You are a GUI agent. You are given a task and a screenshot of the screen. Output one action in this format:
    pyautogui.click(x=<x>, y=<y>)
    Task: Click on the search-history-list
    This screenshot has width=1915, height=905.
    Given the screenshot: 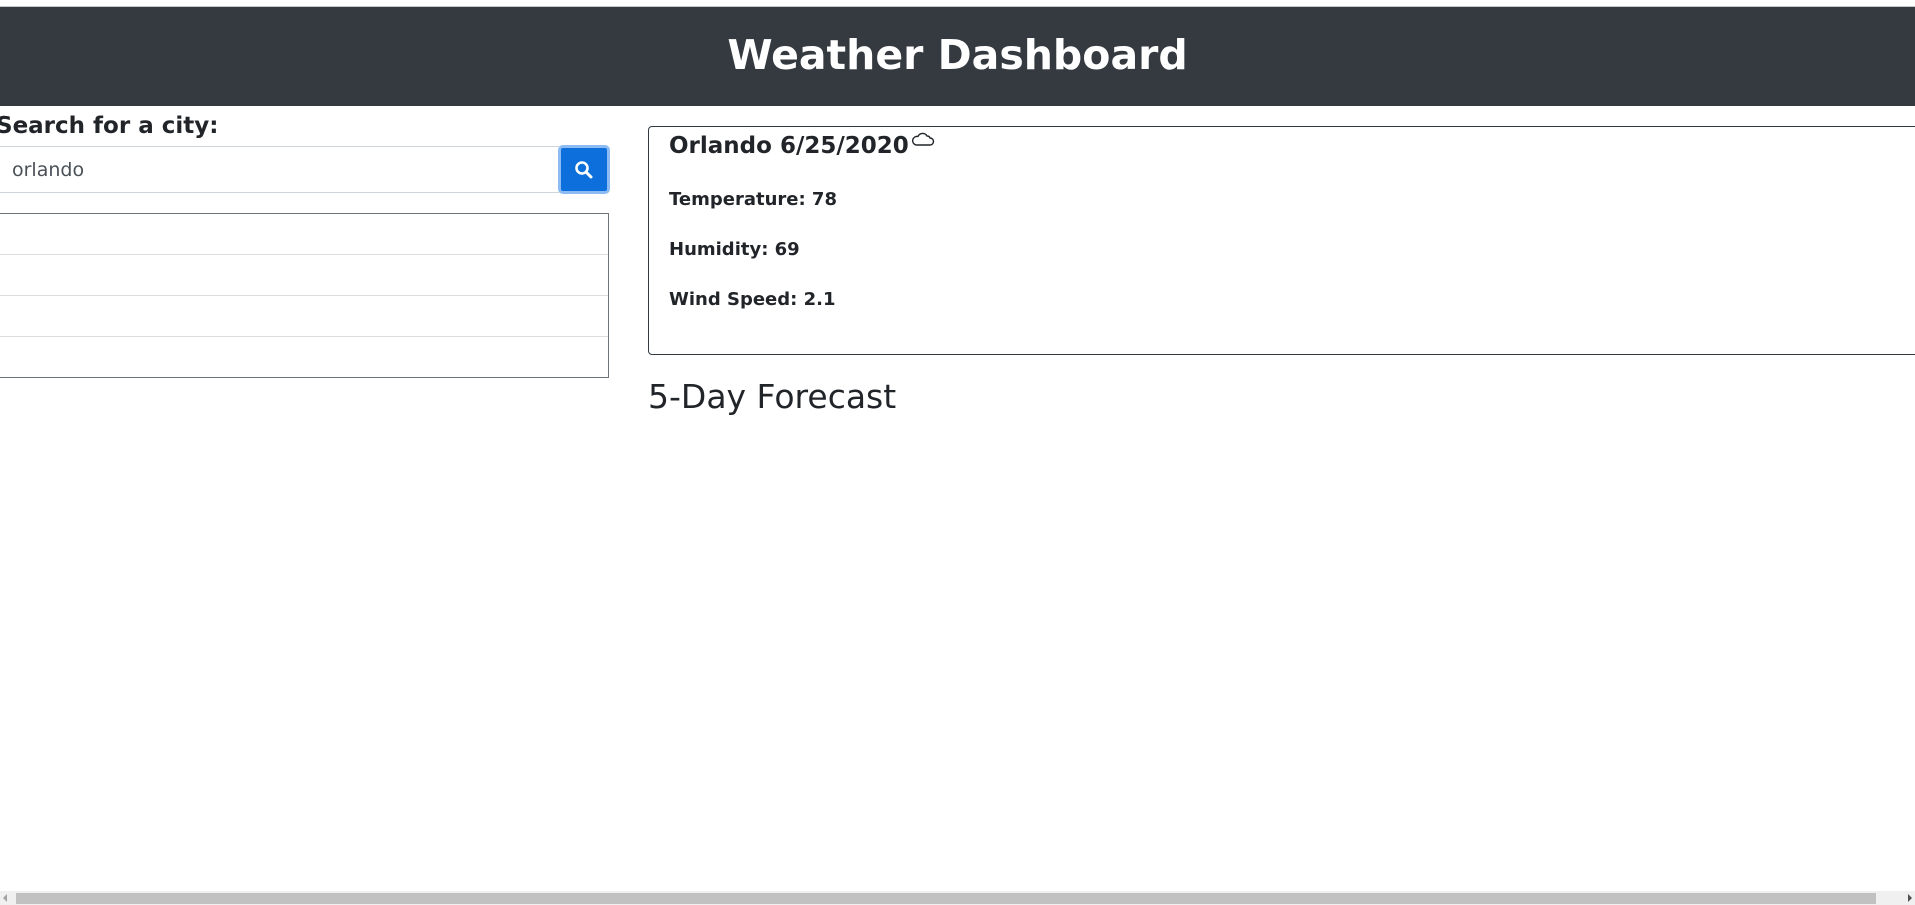 What is the action you would take?
    pyautogui.click(x=304, y=295)
    